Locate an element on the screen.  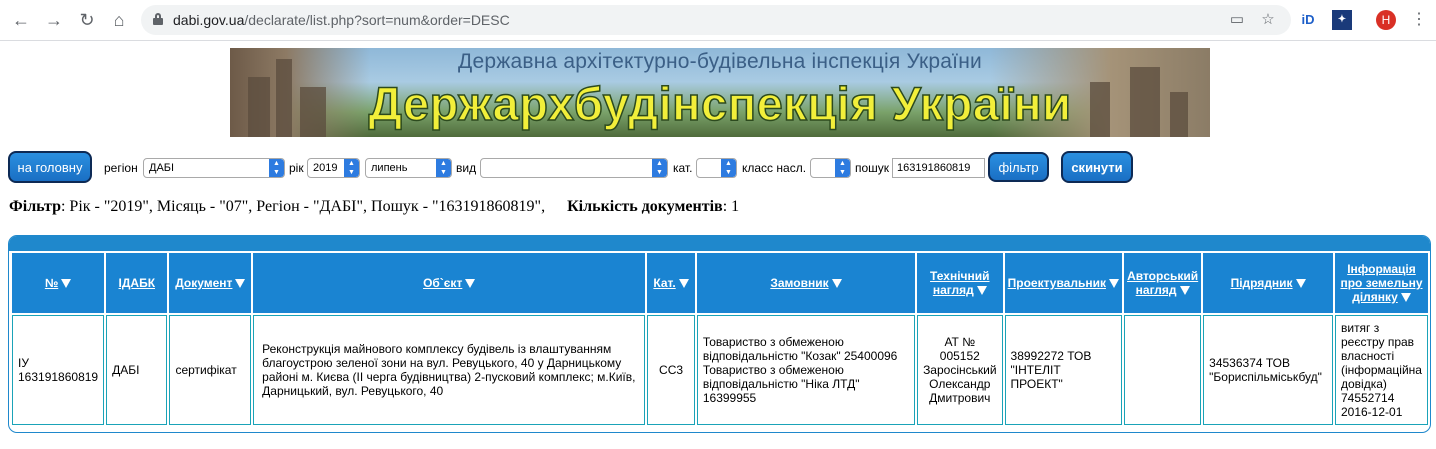
column-header-customer: Замовник is located at coordinates (806, 283).